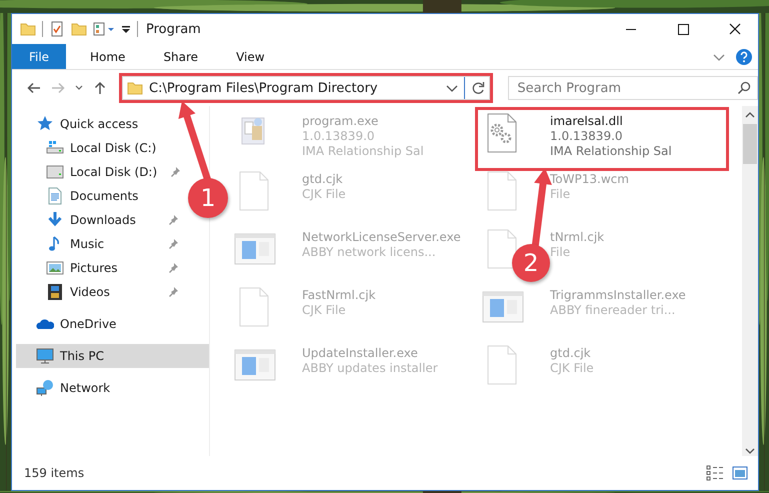  What do you see at coordinates (112, 324) in the screenshot?
I see `nav-item: OneDrive` at bounding box center [112, 324].